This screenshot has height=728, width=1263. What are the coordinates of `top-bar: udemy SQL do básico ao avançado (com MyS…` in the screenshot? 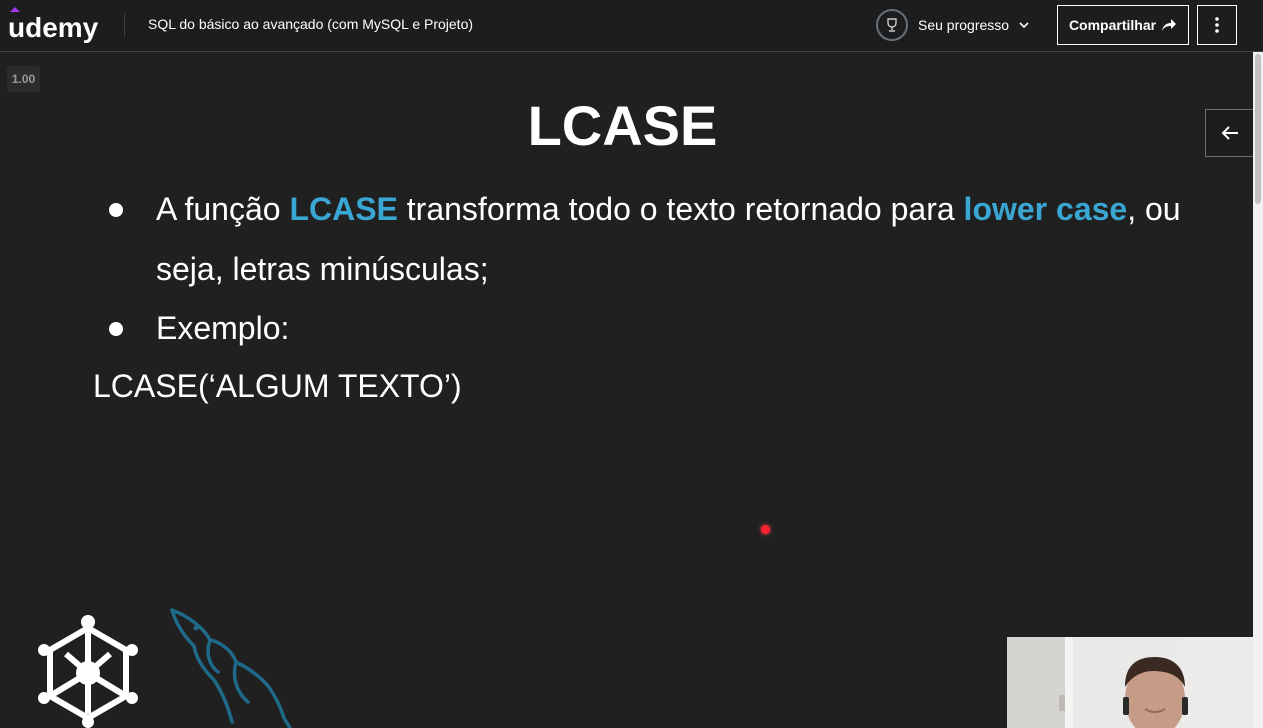 It's located at (631, 26).